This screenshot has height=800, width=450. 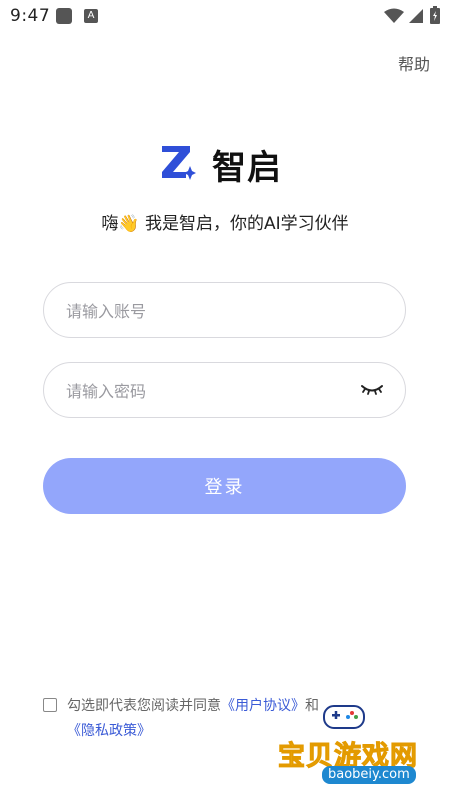 What do you see at coordinates (247, 168) in the screenshot?
I see `brand-name: 智启` at bounding box center [247, 168].